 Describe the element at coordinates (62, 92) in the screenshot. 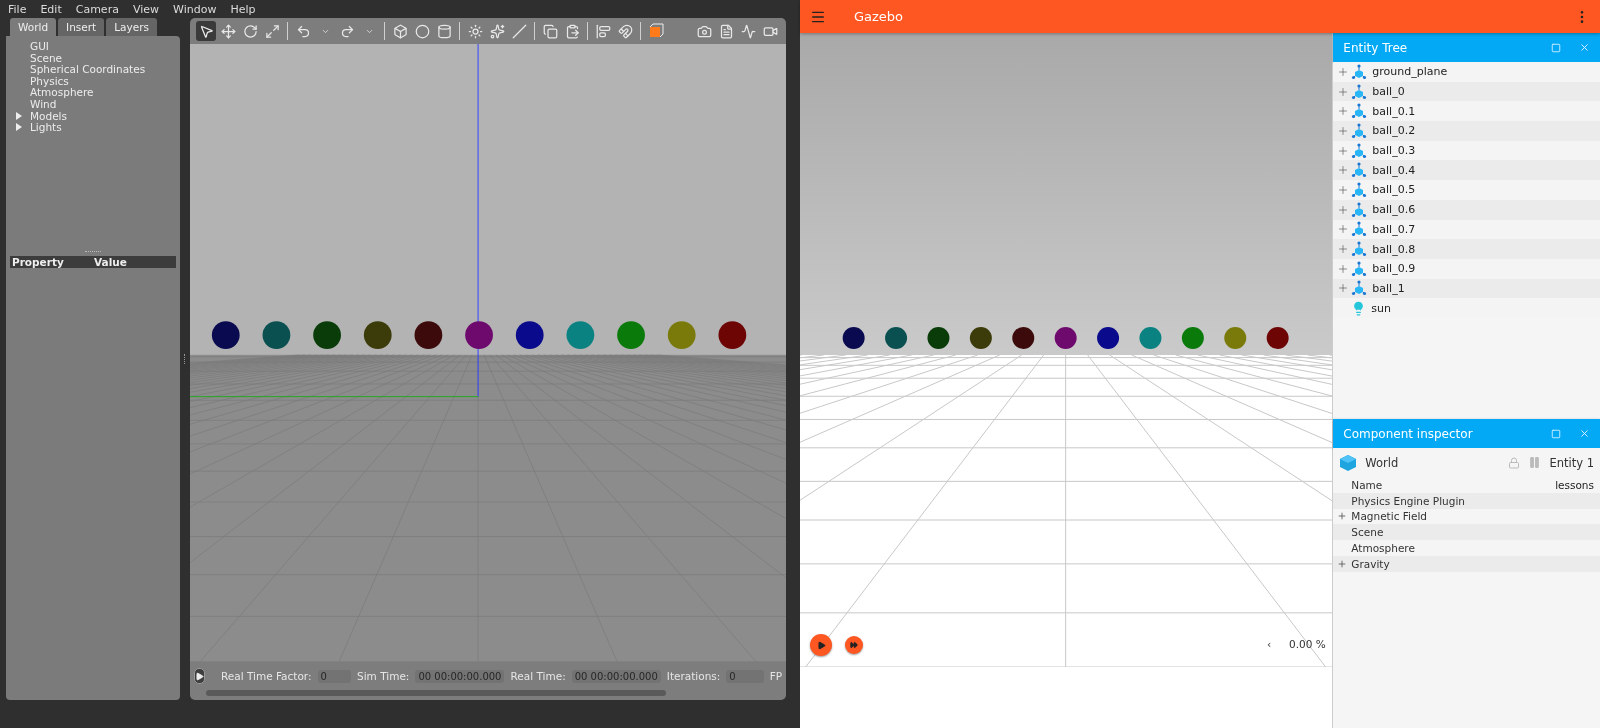

I see `tree-item: Atmosphere` at that location.